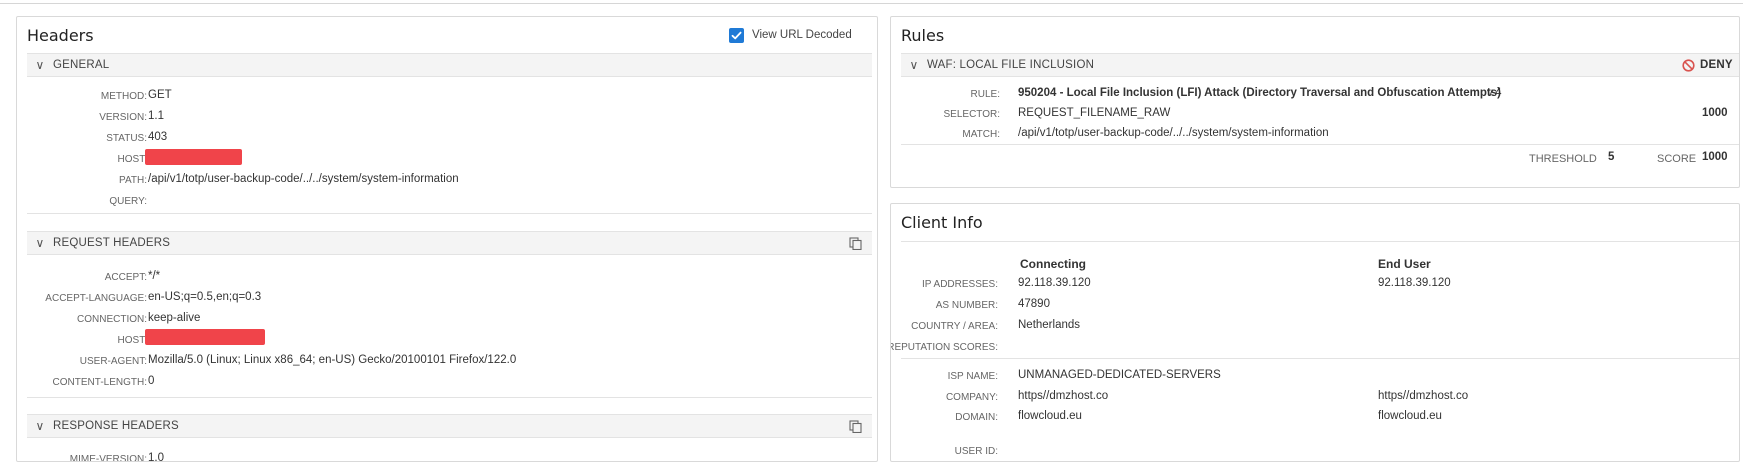 The image size is (1743, 462). I want to click on deny-label: DENY, so click(1716, 65).